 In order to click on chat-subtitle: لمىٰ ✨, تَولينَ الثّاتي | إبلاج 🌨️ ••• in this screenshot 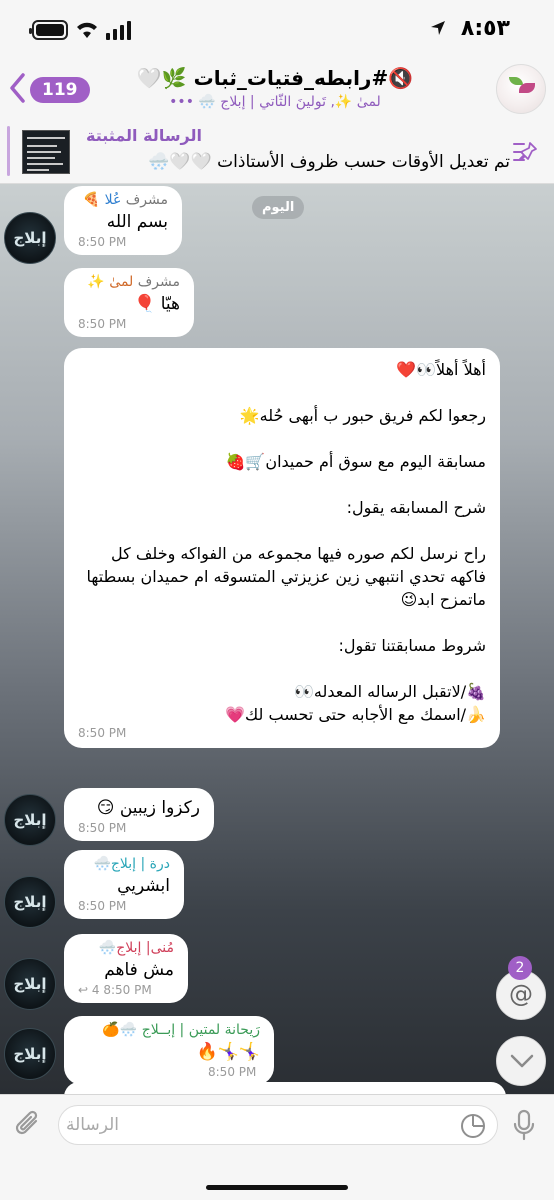, I will do `click(275, 102)`.